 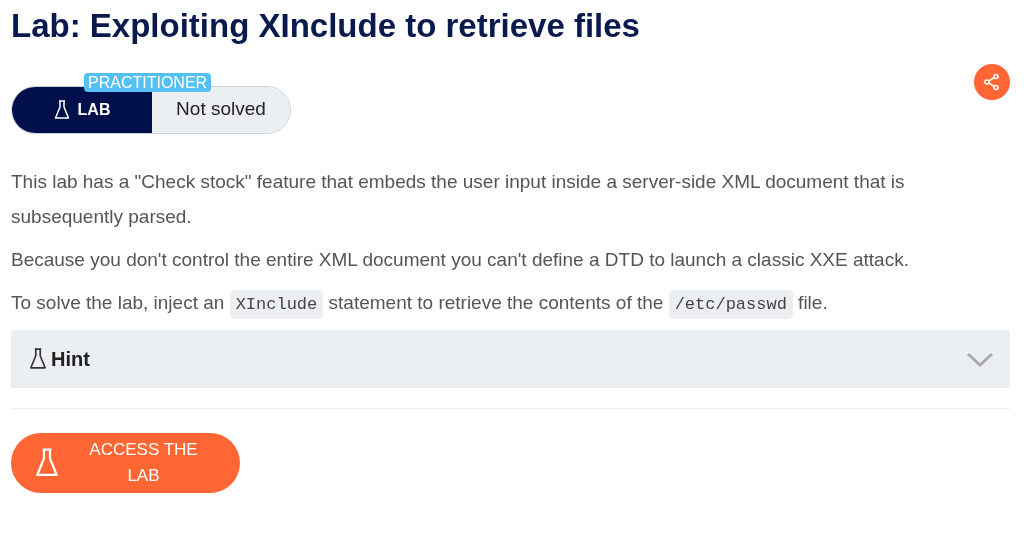 I want to click on share-icon, so click(x=992, y=81).